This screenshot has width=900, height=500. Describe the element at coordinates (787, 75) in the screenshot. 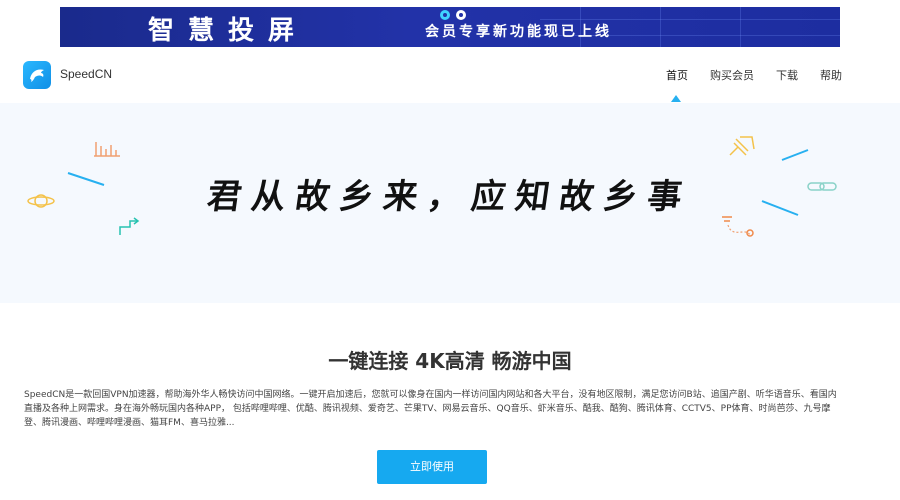

I see `nav-download: 下载` at that location.